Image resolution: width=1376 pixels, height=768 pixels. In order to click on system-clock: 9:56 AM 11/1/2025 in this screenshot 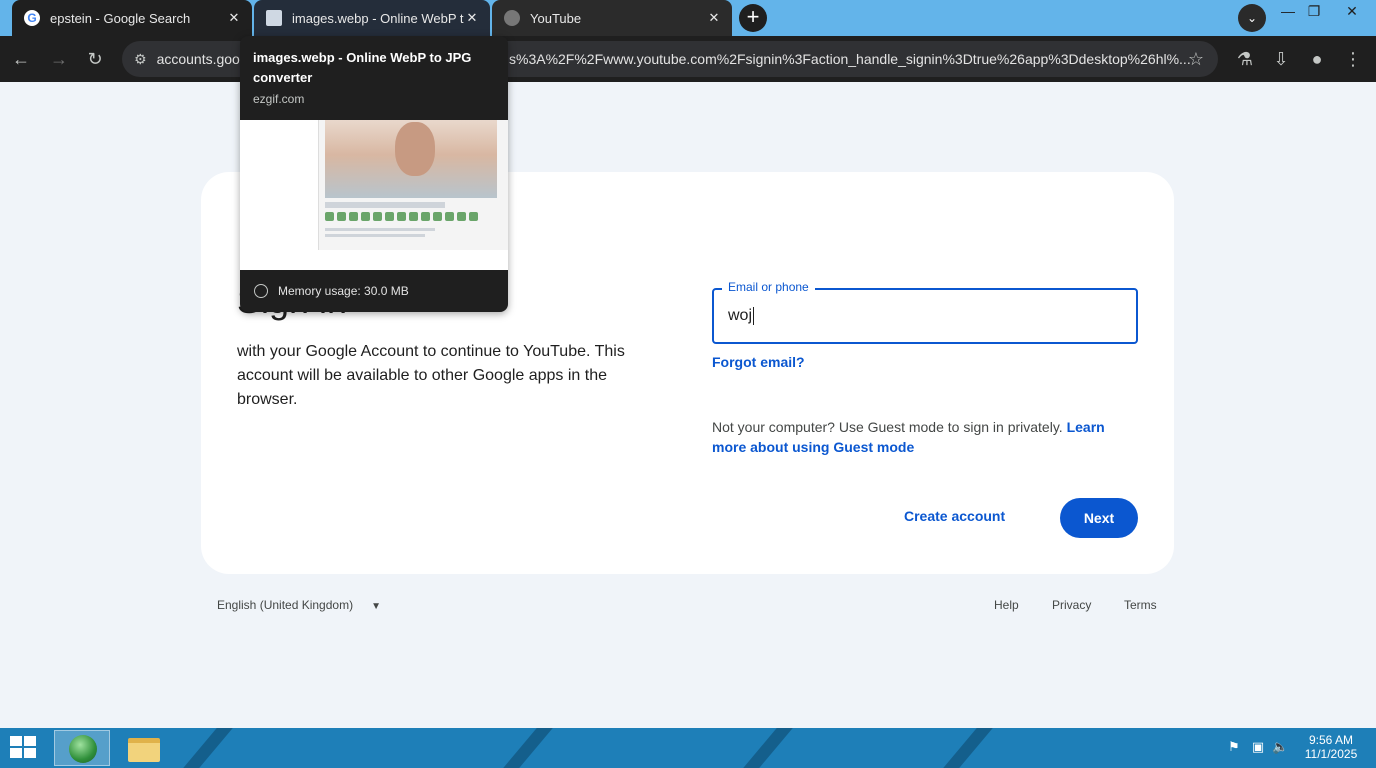, I will do `click(1331, 747)`.